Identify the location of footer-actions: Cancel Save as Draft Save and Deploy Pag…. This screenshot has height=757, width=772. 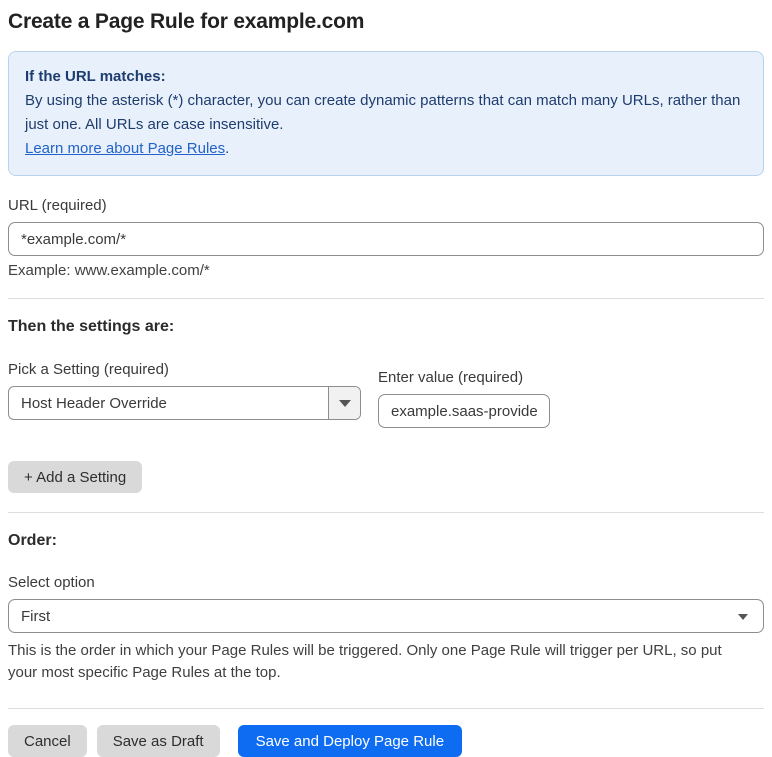
(386, 741).